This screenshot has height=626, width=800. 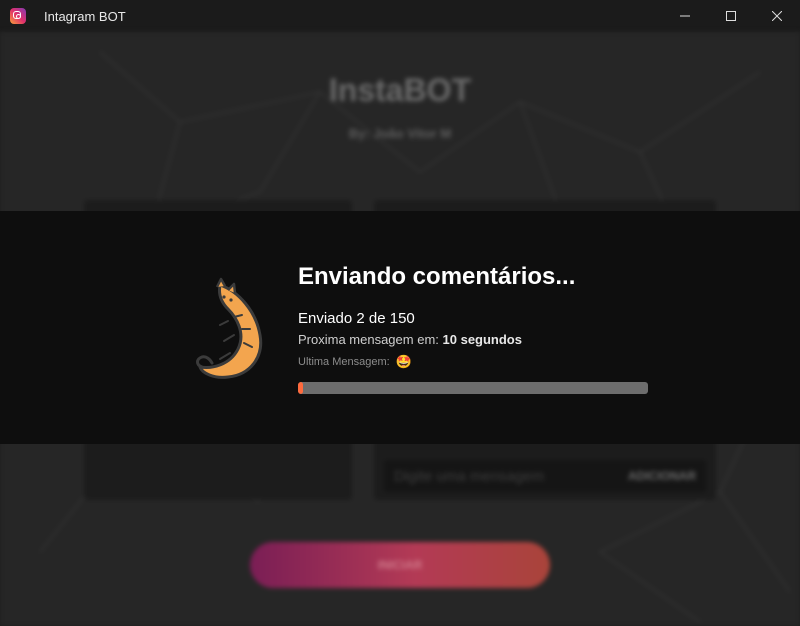 I want to click on window-title: Intagram BOT, so click(x=85, y=16).